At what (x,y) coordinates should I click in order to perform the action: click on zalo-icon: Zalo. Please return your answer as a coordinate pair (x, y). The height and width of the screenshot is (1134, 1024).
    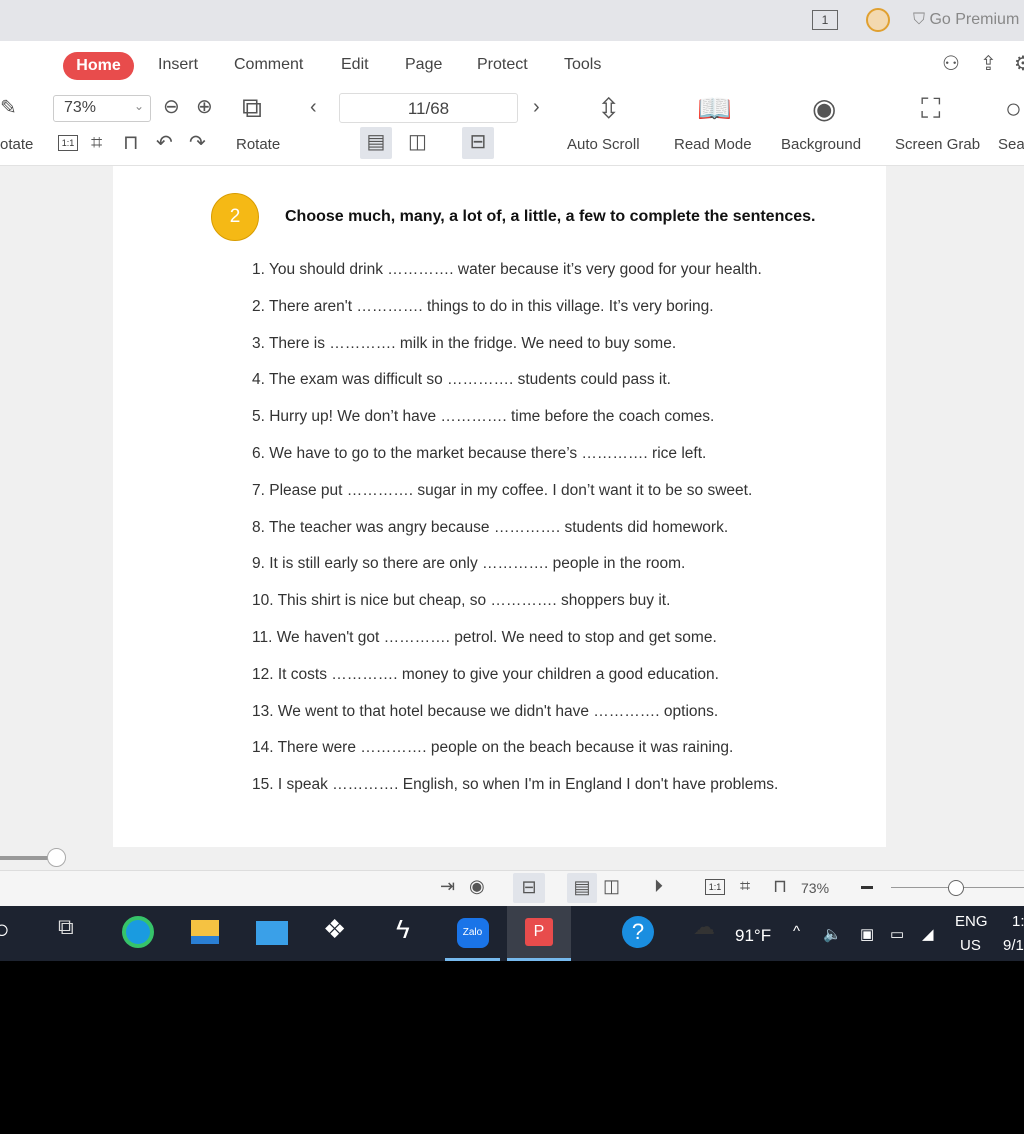
    Looking at the image, I should click on (472, 933).